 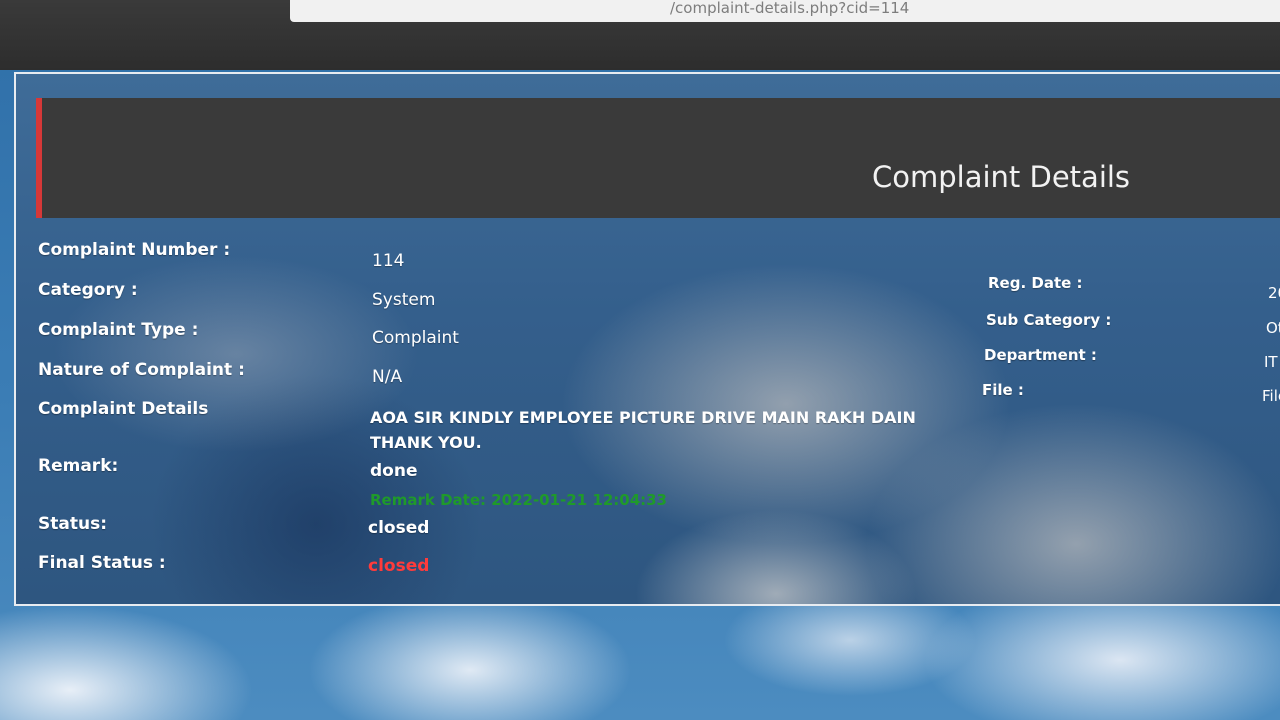 I want to click on nature-of-complaint-value: N/A, so click(x=387, y=377).